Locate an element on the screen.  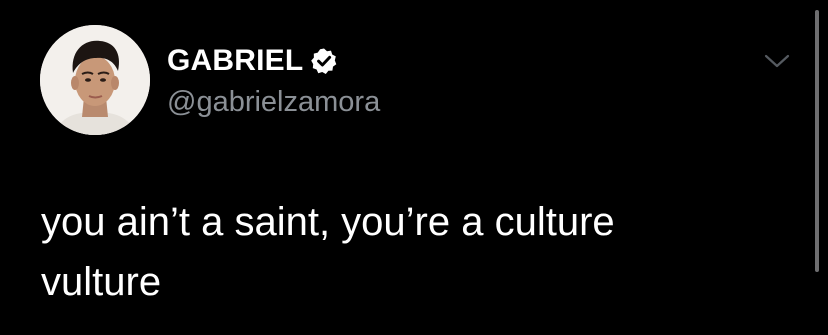
author-name-row: GABRIEL is located at coordinates (252, 61).